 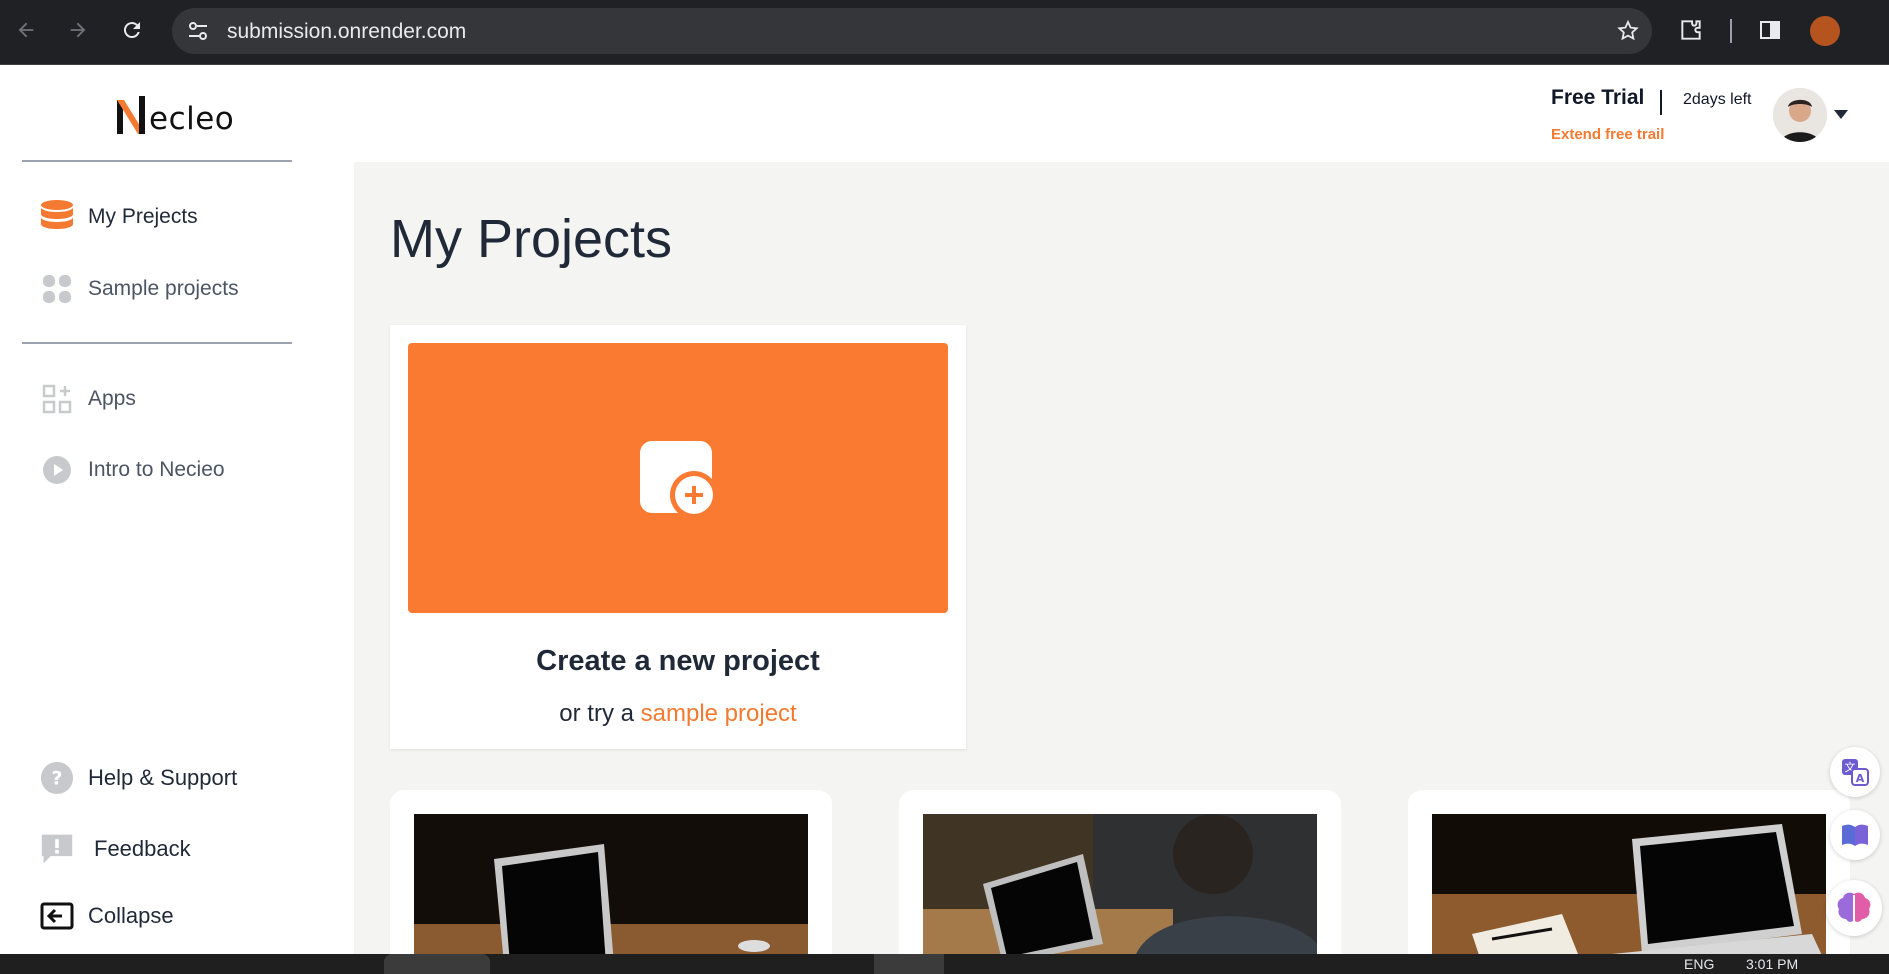 What do you see at coordinates (1661, 102) in the screenshot?
I see `trial-divider` at bounding box center [1661, 102].